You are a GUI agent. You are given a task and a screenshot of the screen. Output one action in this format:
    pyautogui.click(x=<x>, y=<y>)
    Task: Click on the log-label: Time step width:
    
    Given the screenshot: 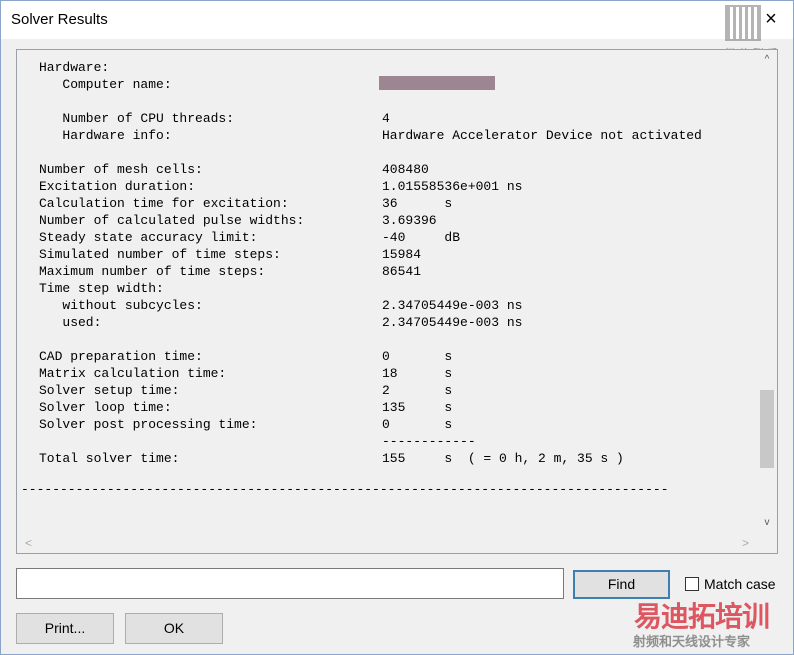 What is the action you would take?
    pyautogui.click(x=101, y=288)
    